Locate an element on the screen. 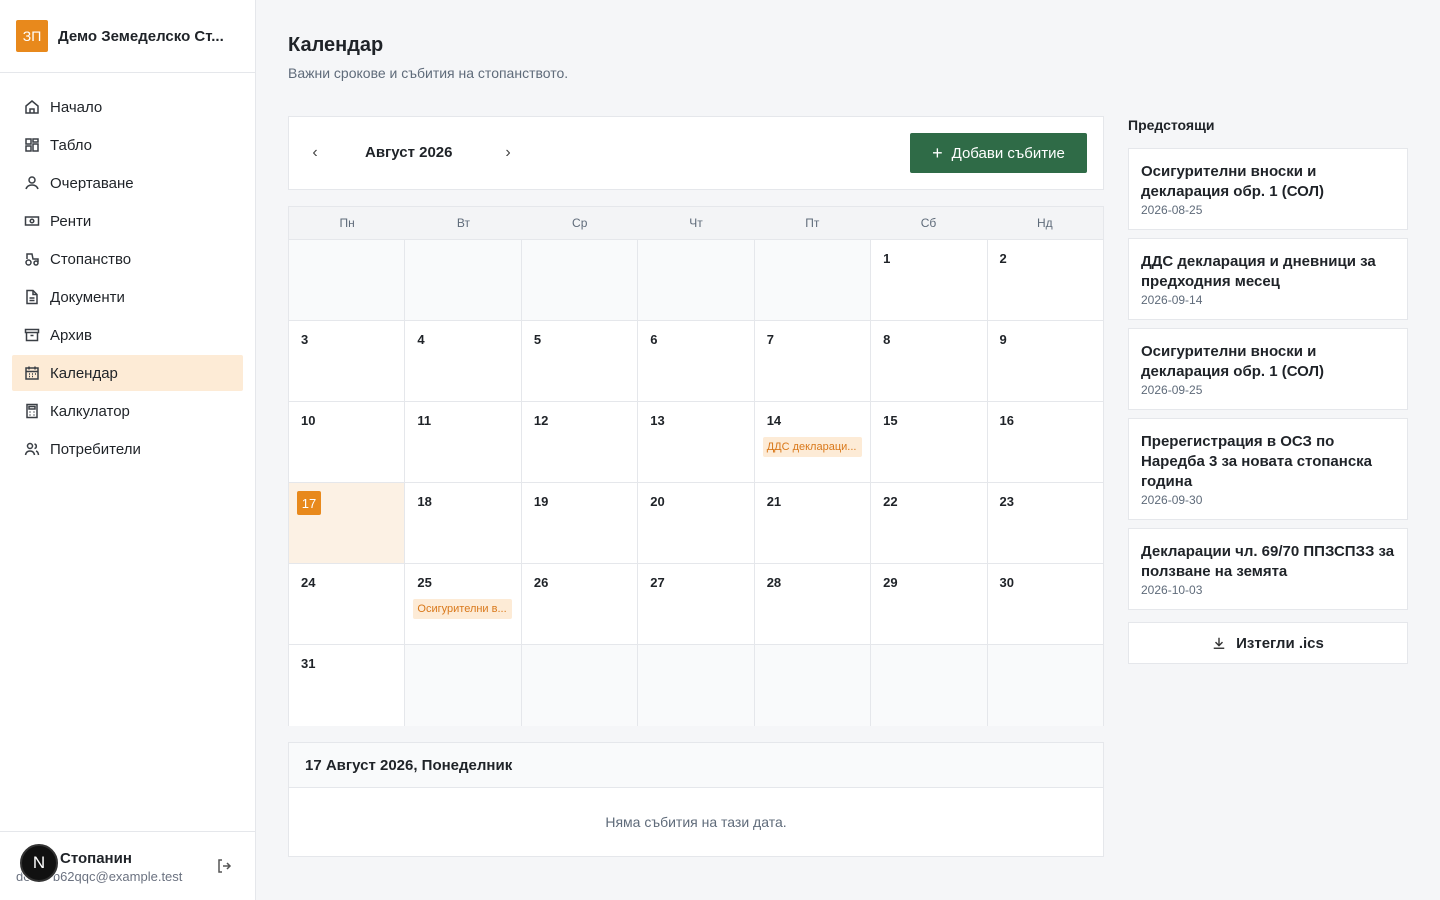  sidebar-item-4: Стопанство is located at coordinates (127, 259).